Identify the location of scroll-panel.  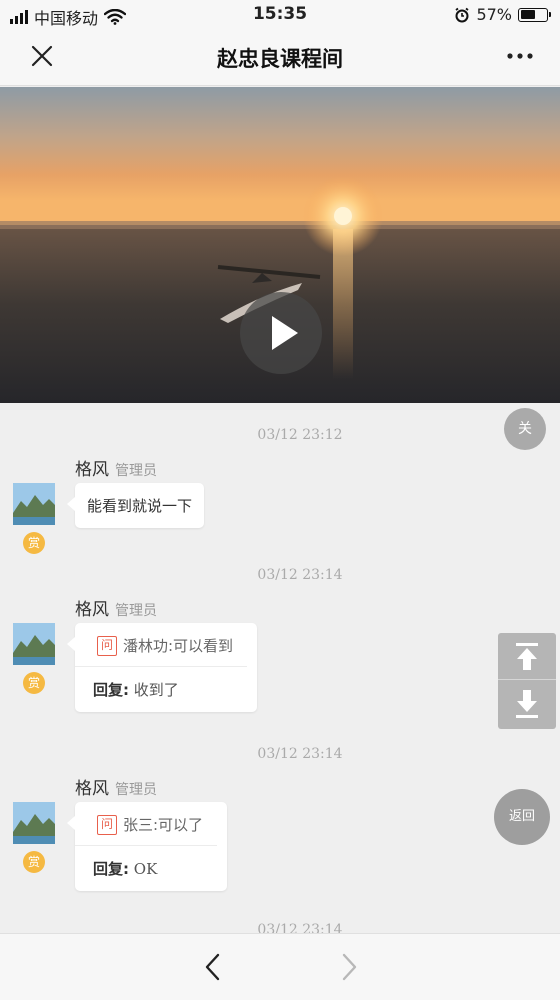
(527, 681).